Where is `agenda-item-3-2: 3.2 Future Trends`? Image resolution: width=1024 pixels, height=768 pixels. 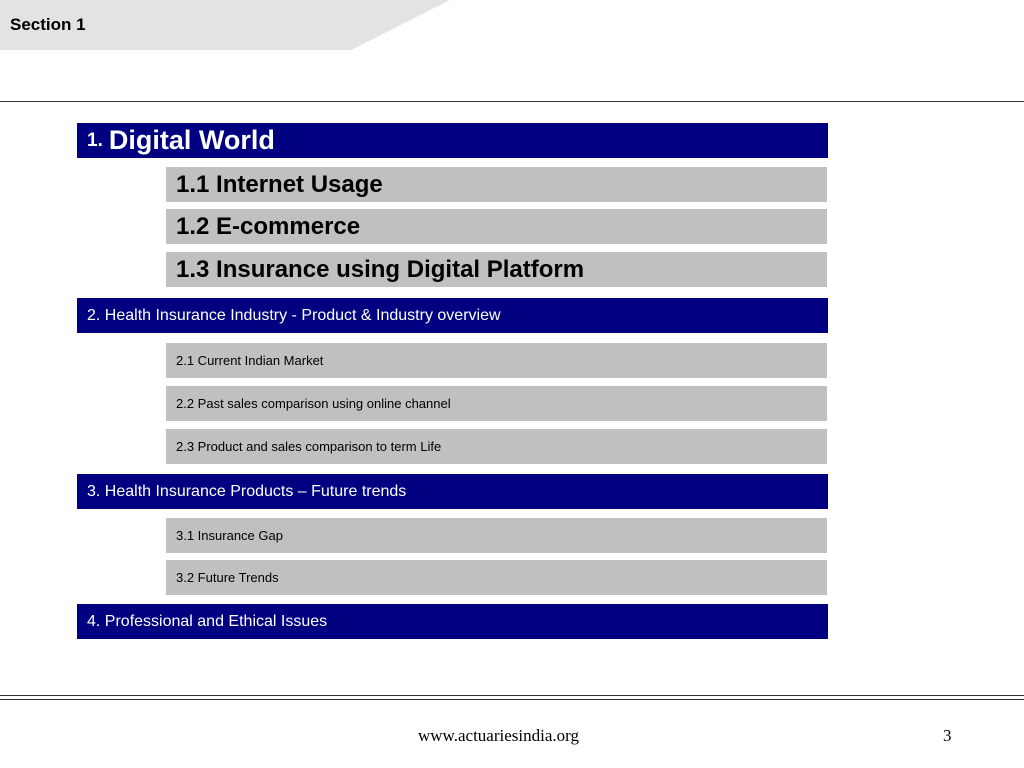 agenda-item-3-2: 3.2 Future Trends is located at coordinates (496, 577).